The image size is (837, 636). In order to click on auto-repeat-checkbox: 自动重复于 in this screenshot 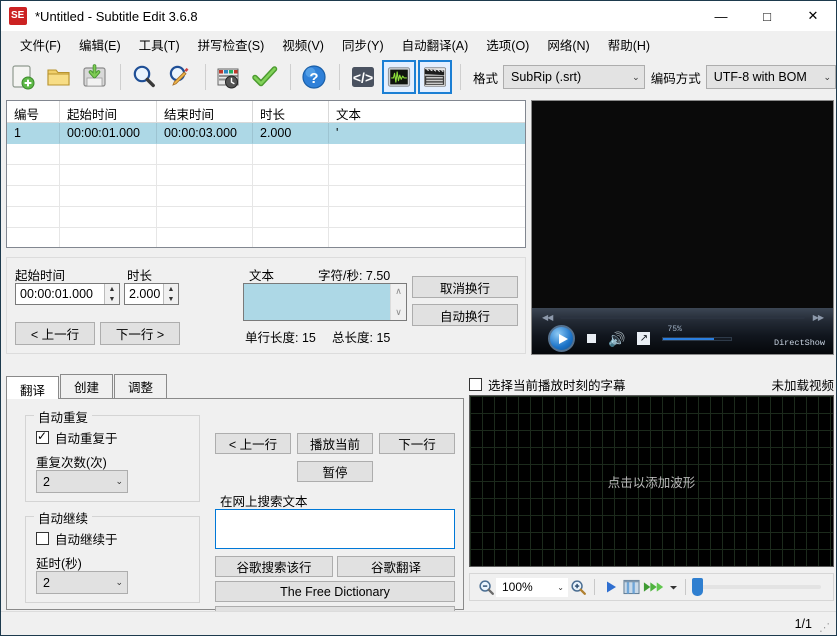, I will do `click(77, 437)`.